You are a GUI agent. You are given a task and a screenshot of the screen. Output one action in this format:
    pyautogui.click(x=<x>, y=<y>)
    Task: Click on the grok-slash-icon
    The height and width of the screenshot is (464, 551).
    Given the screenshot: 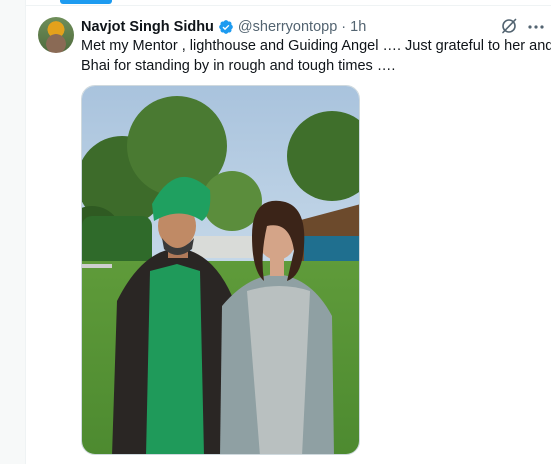 What is the action you would take?
    pyautogui.click(x=509, y=26)
    